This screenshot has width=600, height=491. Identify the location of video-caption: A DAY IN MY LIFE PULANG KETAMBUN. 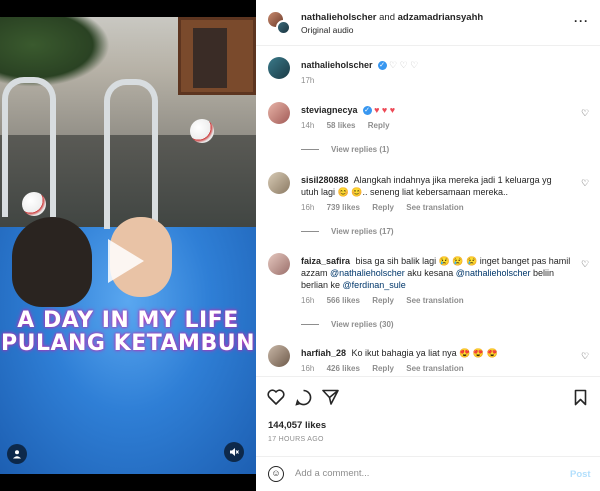
(127, 332).